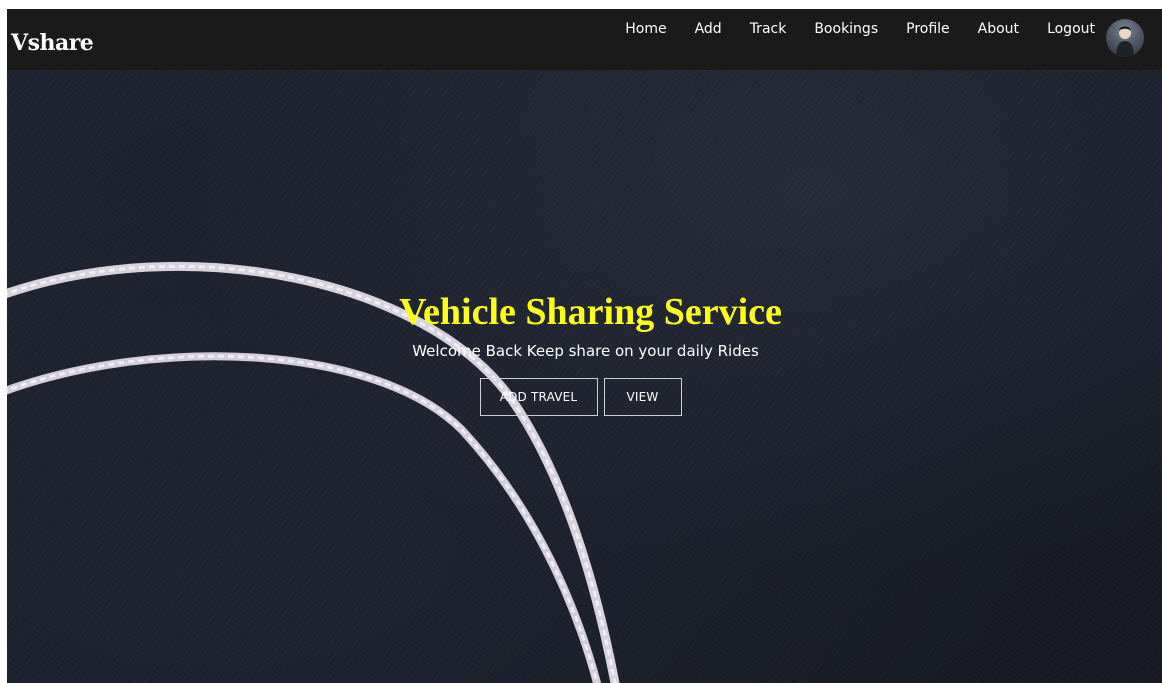 The width and height of the screenshot is (1162, 683). I want to click on nav-link-track: Track, so click(768, 29).